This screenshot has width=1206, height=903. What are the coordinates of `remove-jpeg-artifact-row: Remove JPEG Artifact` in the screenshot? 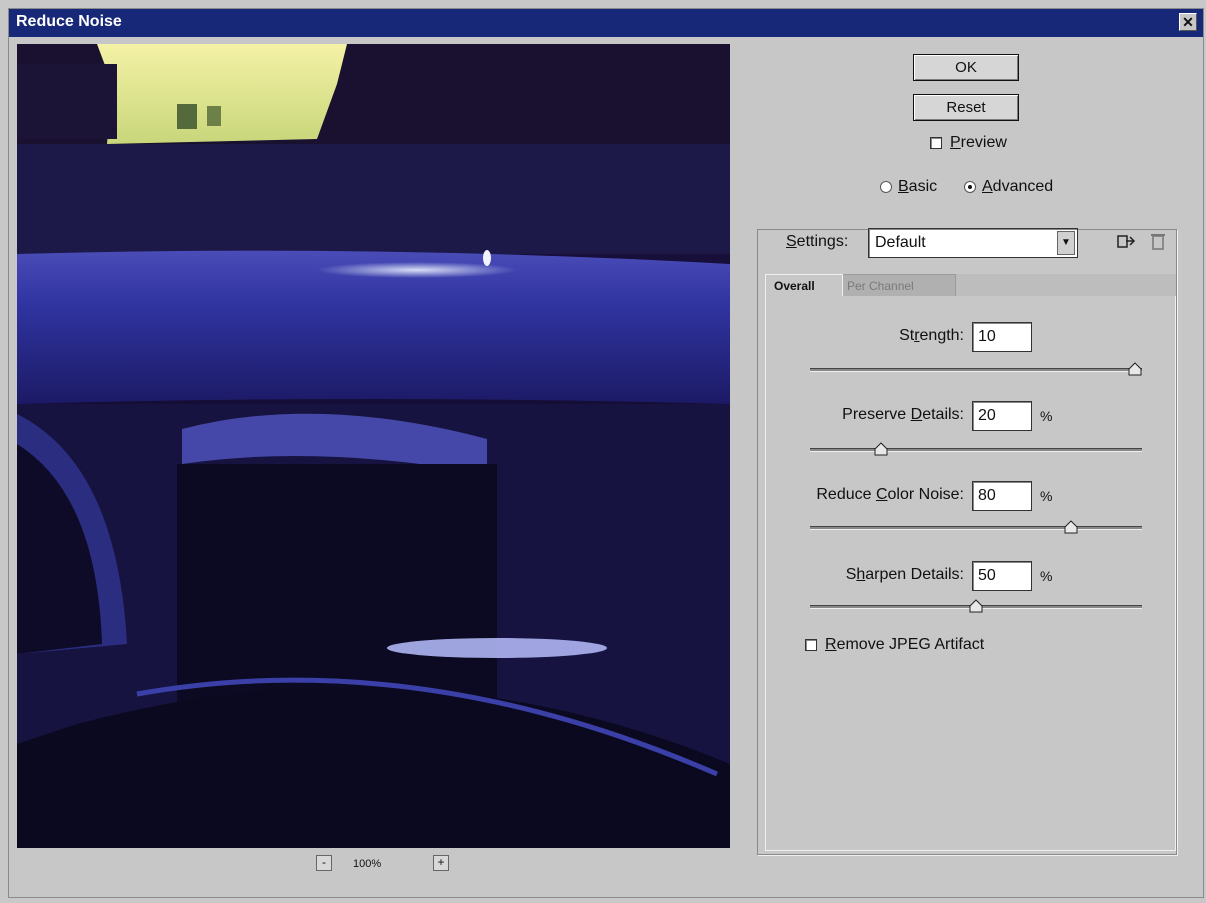 It's located at (894, 645).